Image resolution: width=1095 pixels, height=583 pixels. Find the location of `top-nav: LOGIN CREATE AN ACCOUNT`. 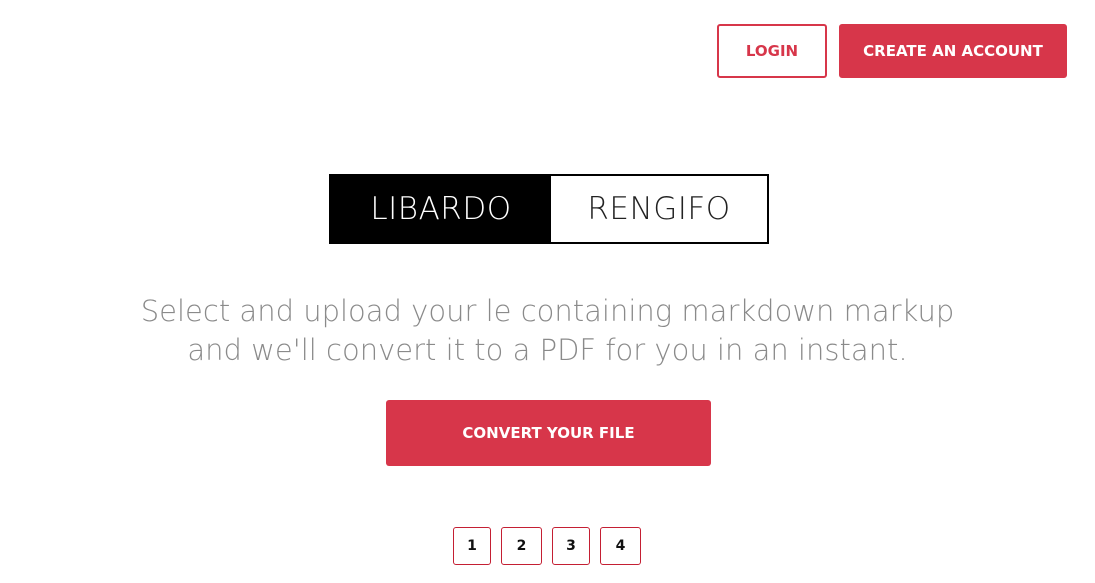

top-nav: LOGIN CREATE AN ACCOUNT is located at coordinates (892, 51).